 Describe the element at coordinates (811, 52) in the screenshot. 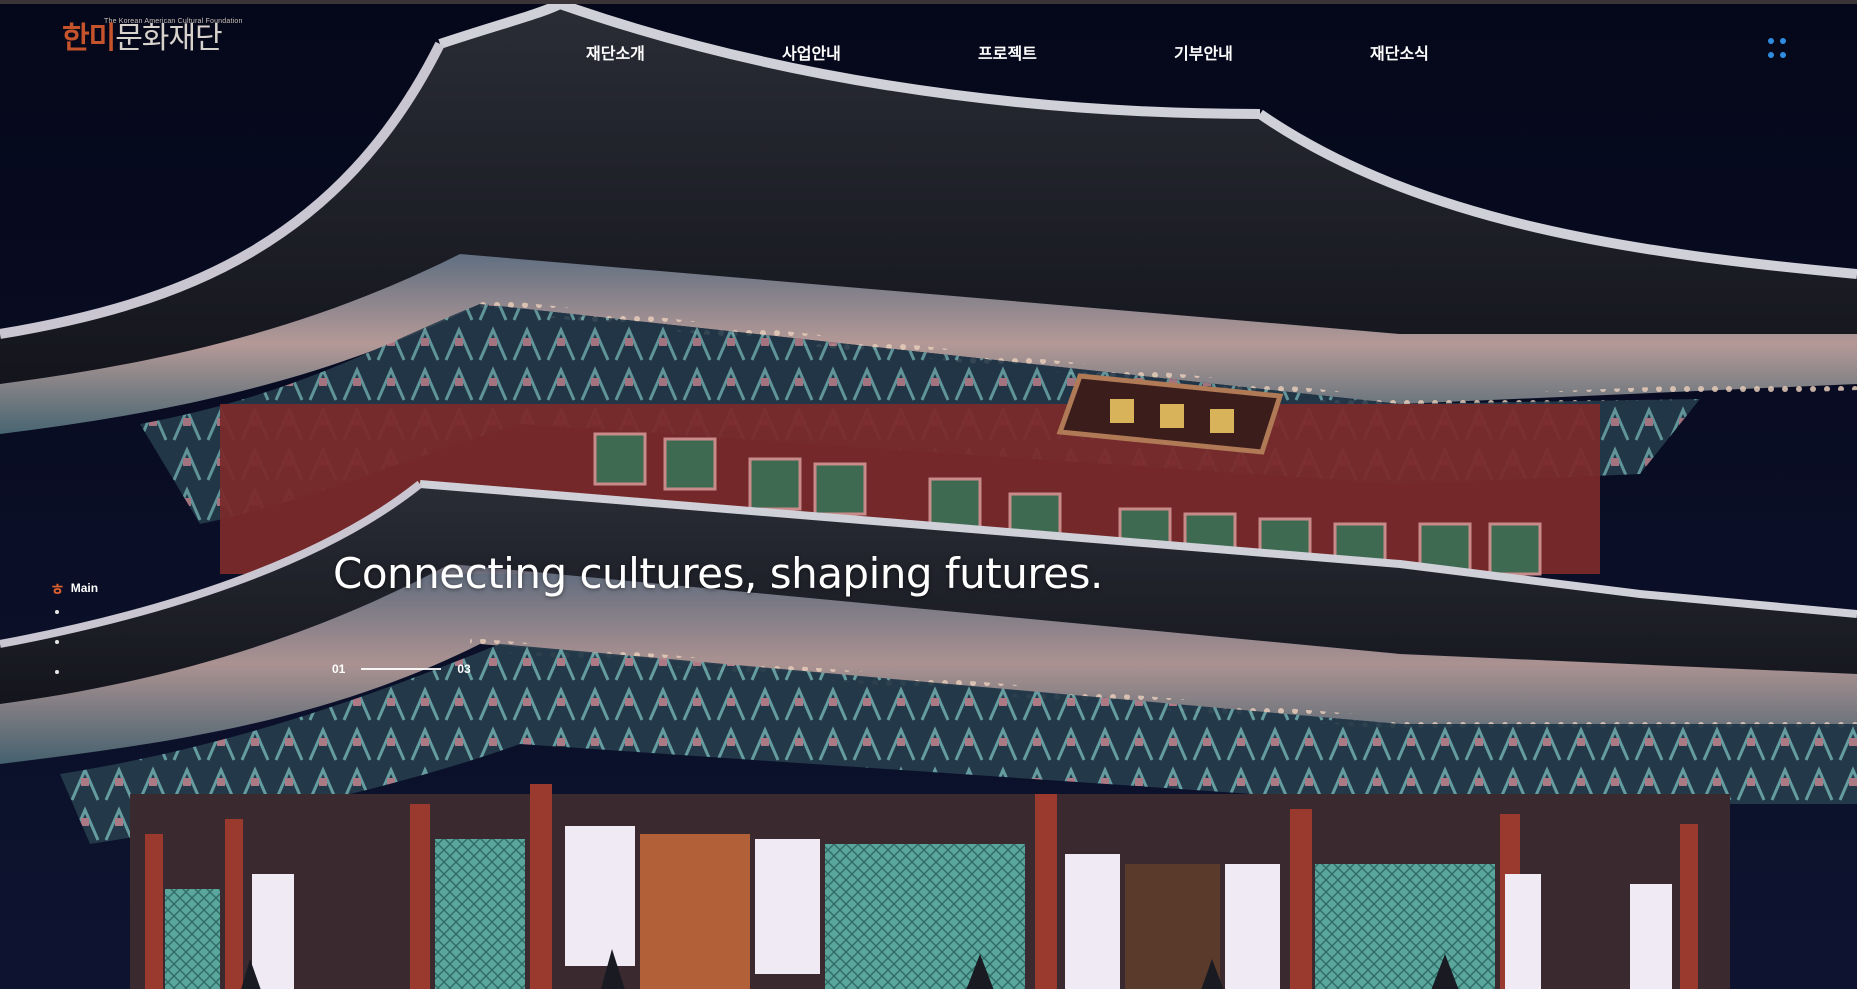

I see `nav-item-programs: 사업안내` at that location.